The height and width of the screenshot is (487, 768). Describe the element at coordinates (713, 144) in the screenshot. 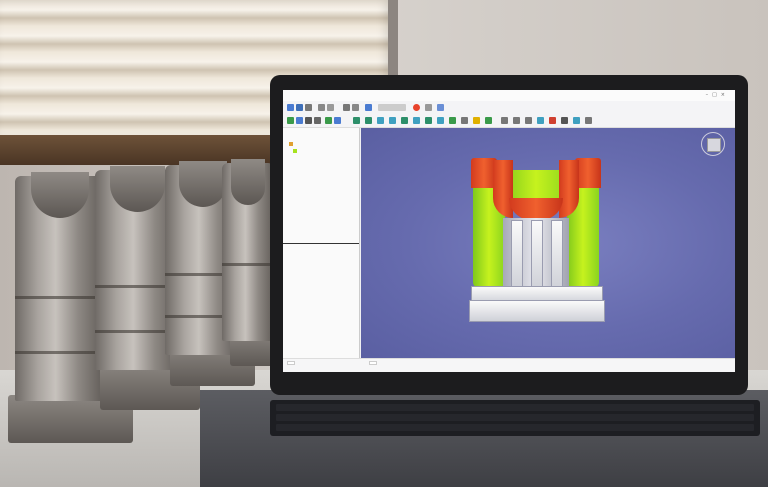

I see `nav-cube-icon` at that location.